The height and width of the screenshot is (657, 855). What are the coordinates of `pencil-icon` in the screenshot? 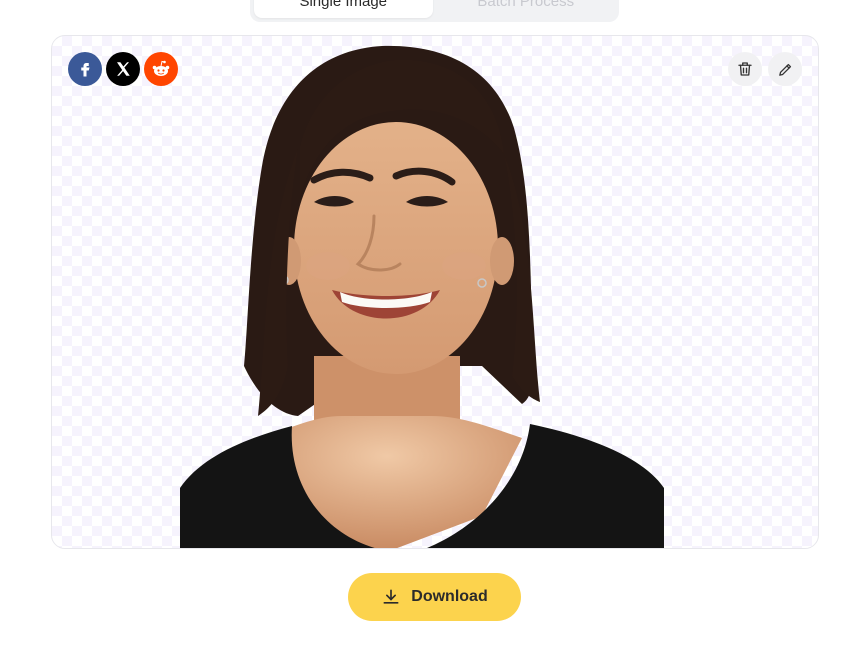 It's located at (784, 69).